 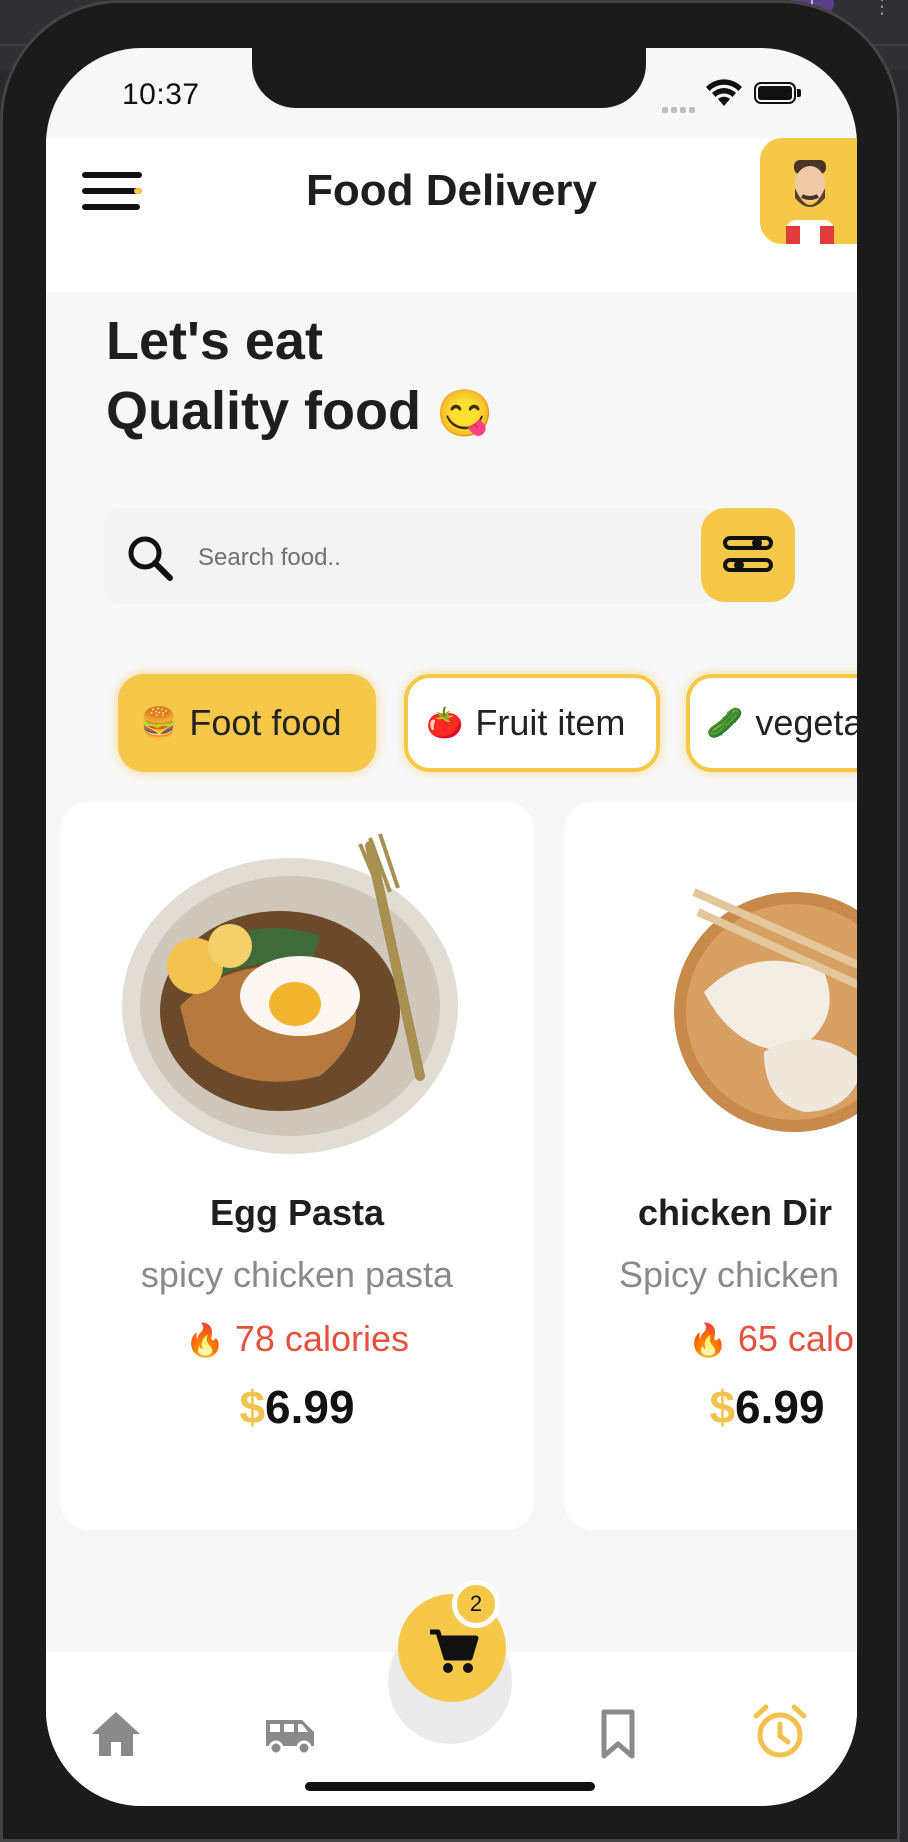 I want to click on category-chip-fruit: 🍅 Fruit item, so click(x=532, y=723).